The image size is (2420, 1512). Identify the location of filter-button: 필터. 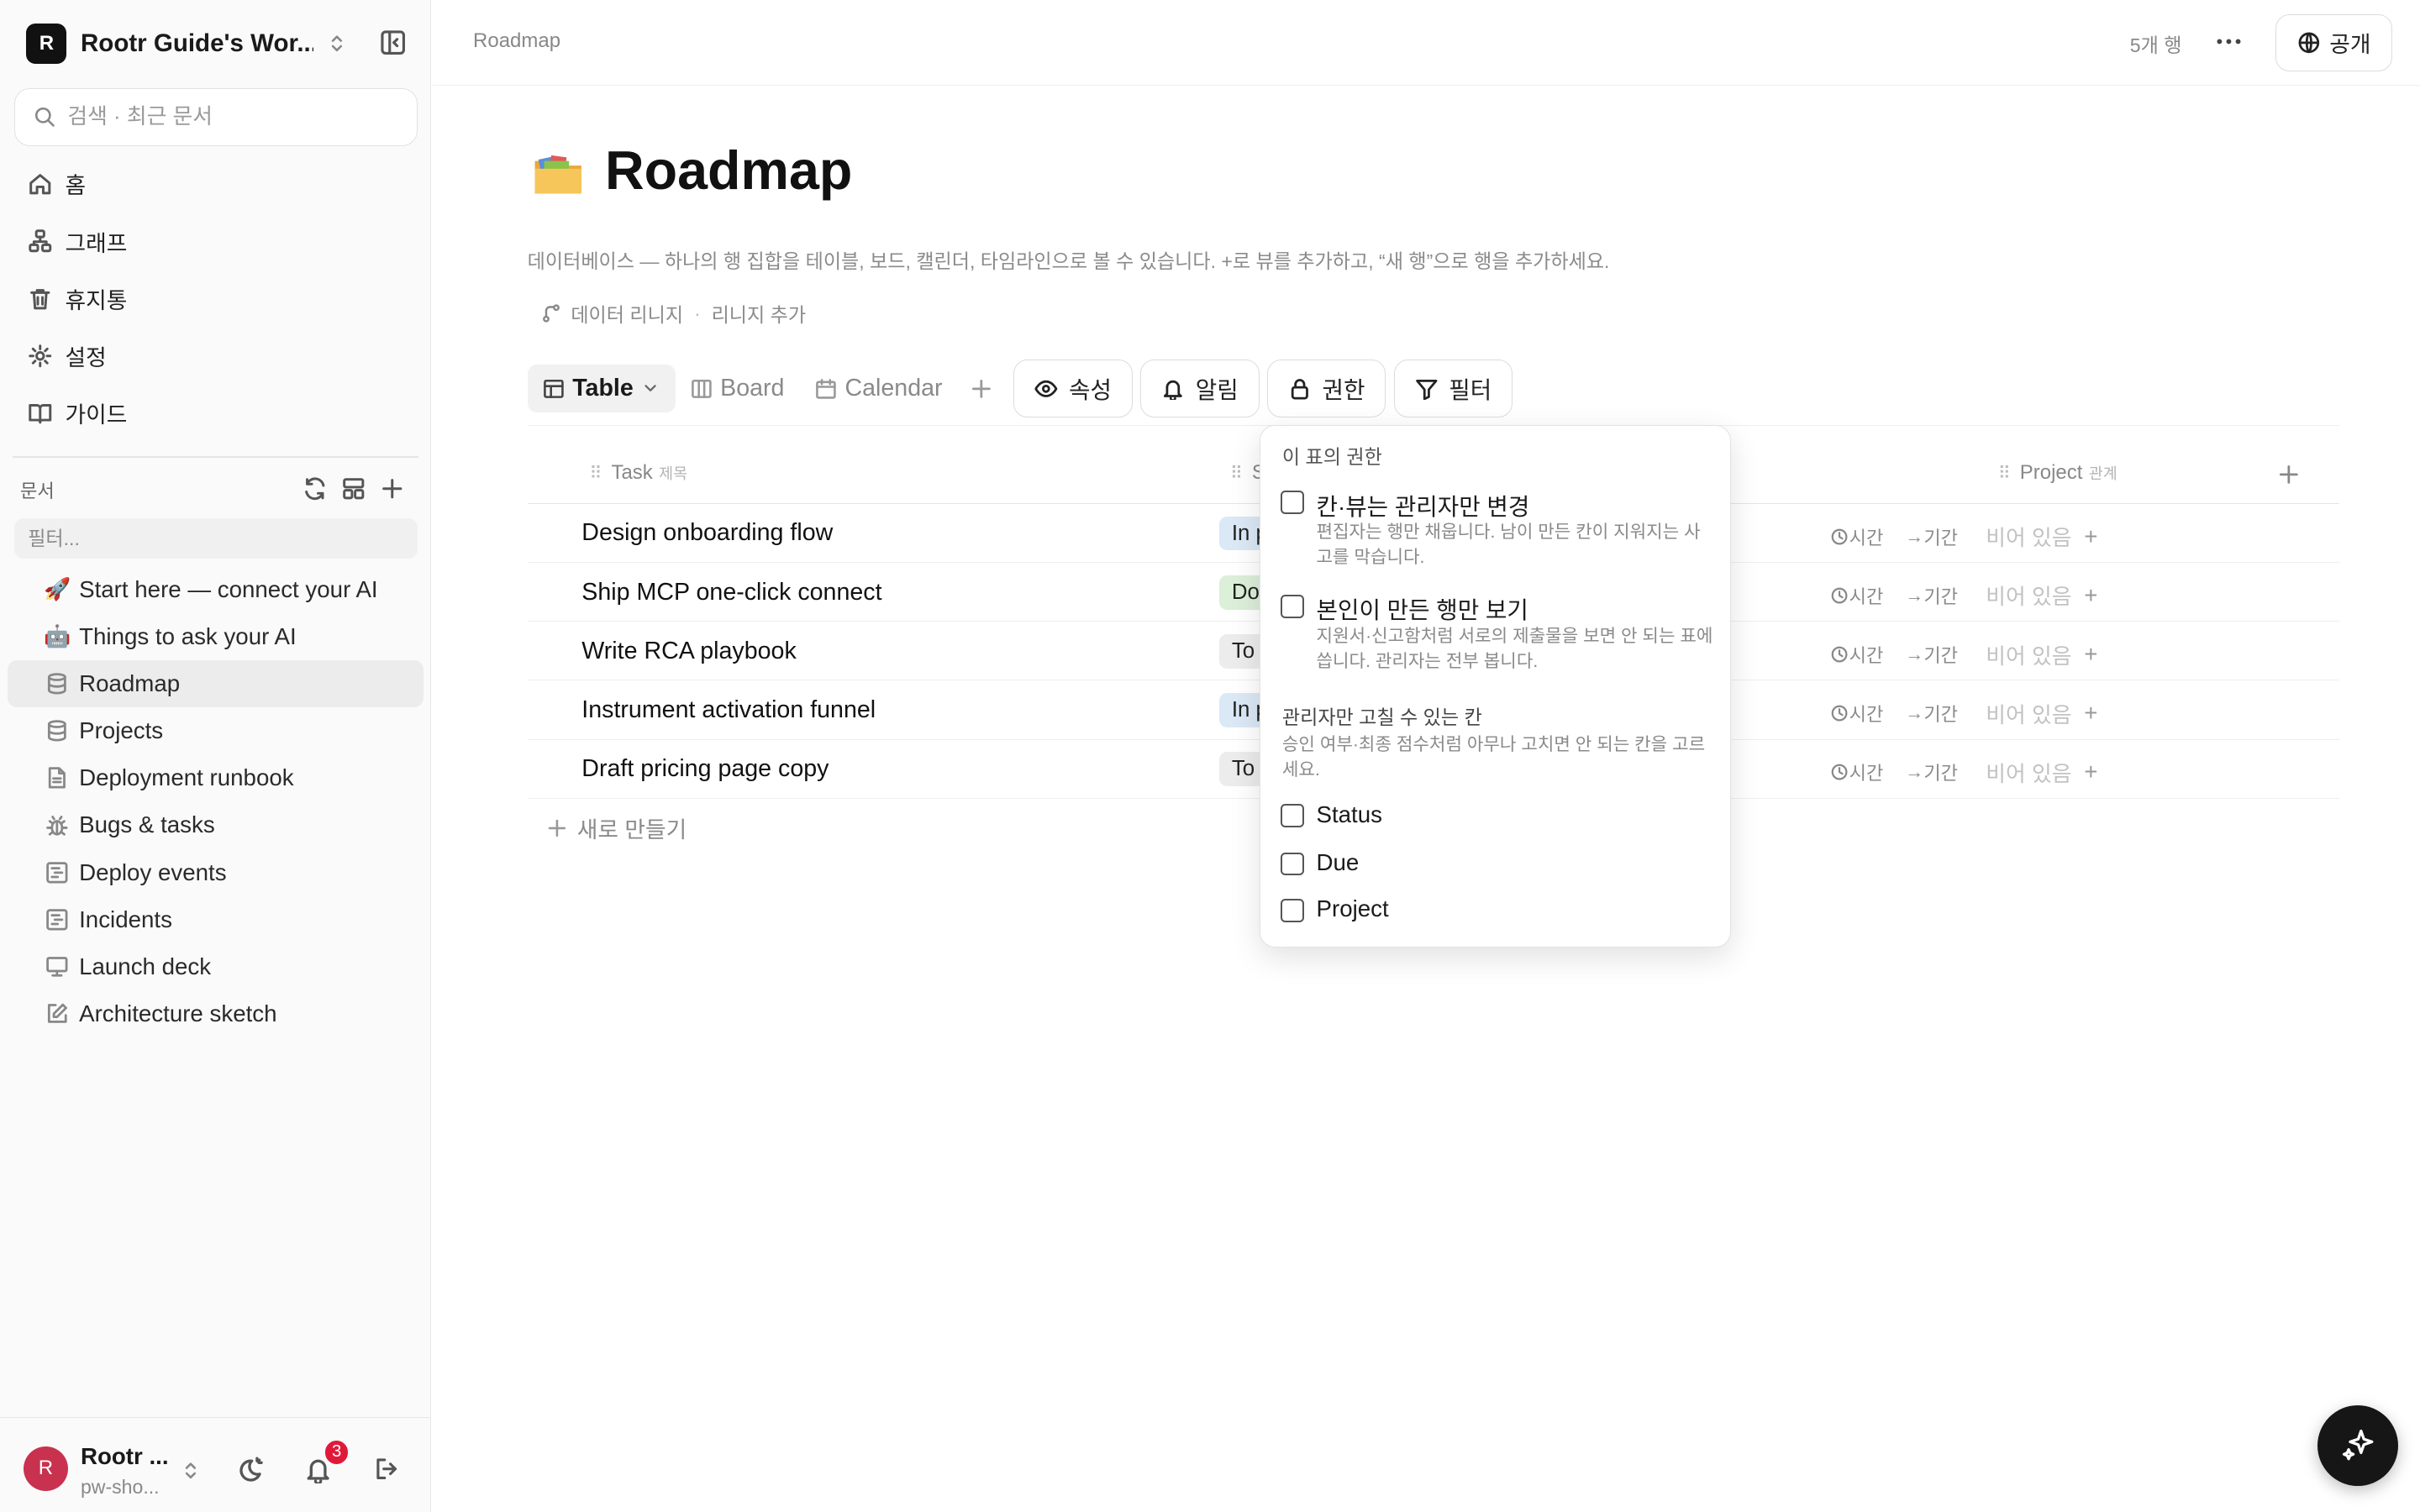
(1453, 388).